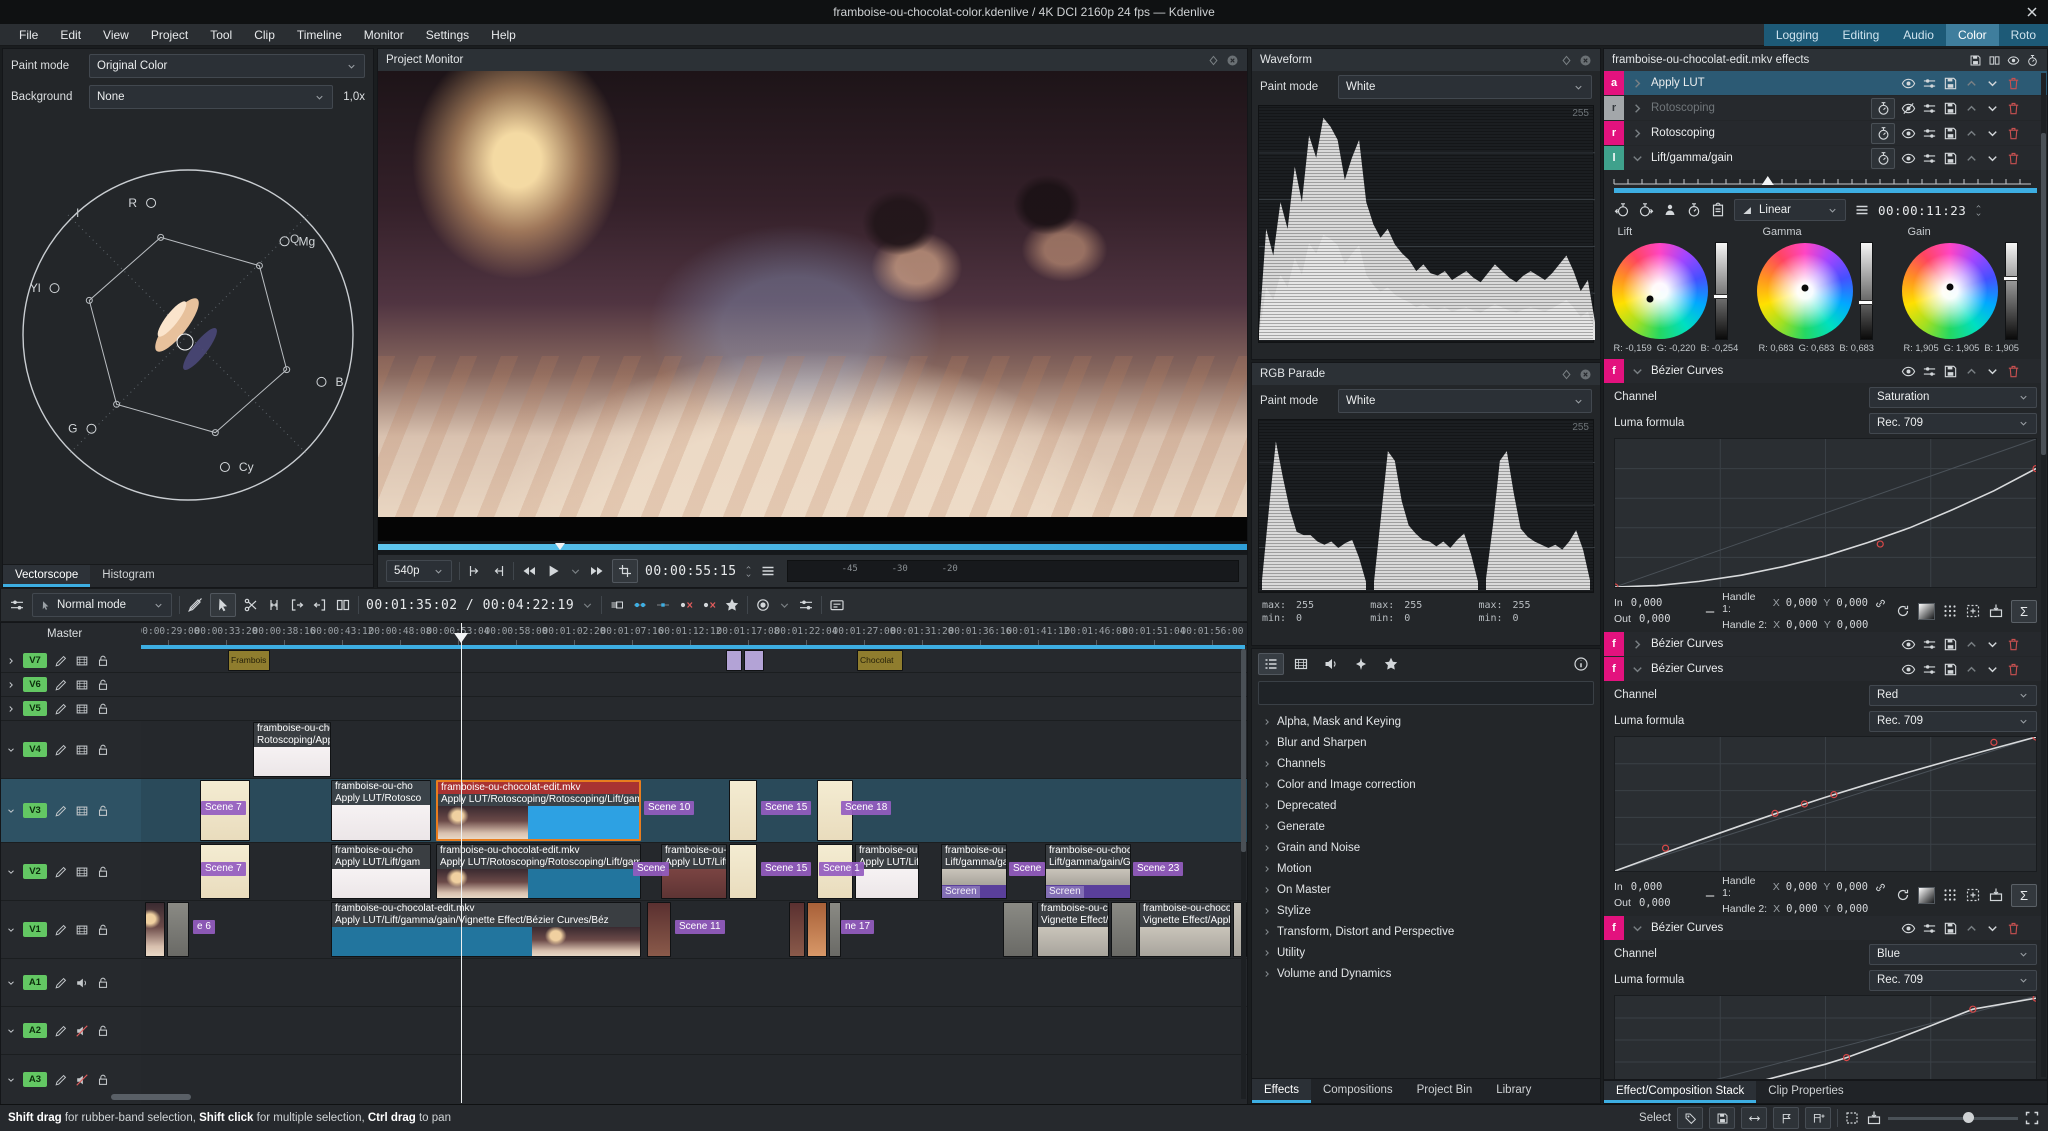 Image resolution: width=2048 pixels, height=1131 pixels. What do you see at coordinates (71, 929) in the screenshot?
I see `track-header-v1: V1` at bounding box center [71, 929].